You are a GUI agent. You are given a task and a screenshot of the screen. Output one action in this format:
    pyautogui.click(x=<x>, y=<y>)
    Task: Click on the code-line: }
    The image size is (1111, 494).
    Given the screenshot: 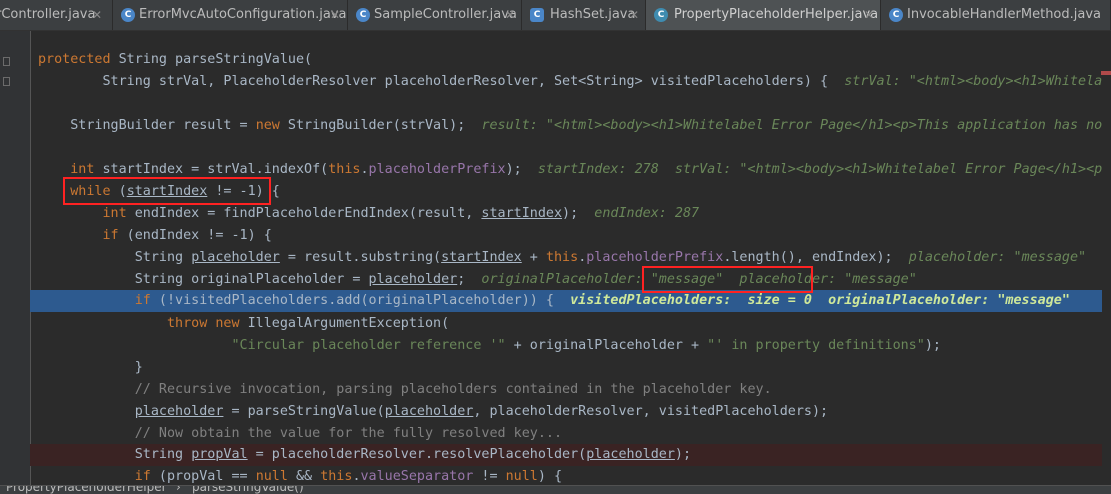 What is the action you would take?
    pyautogui.click(x=138, y=367)
    